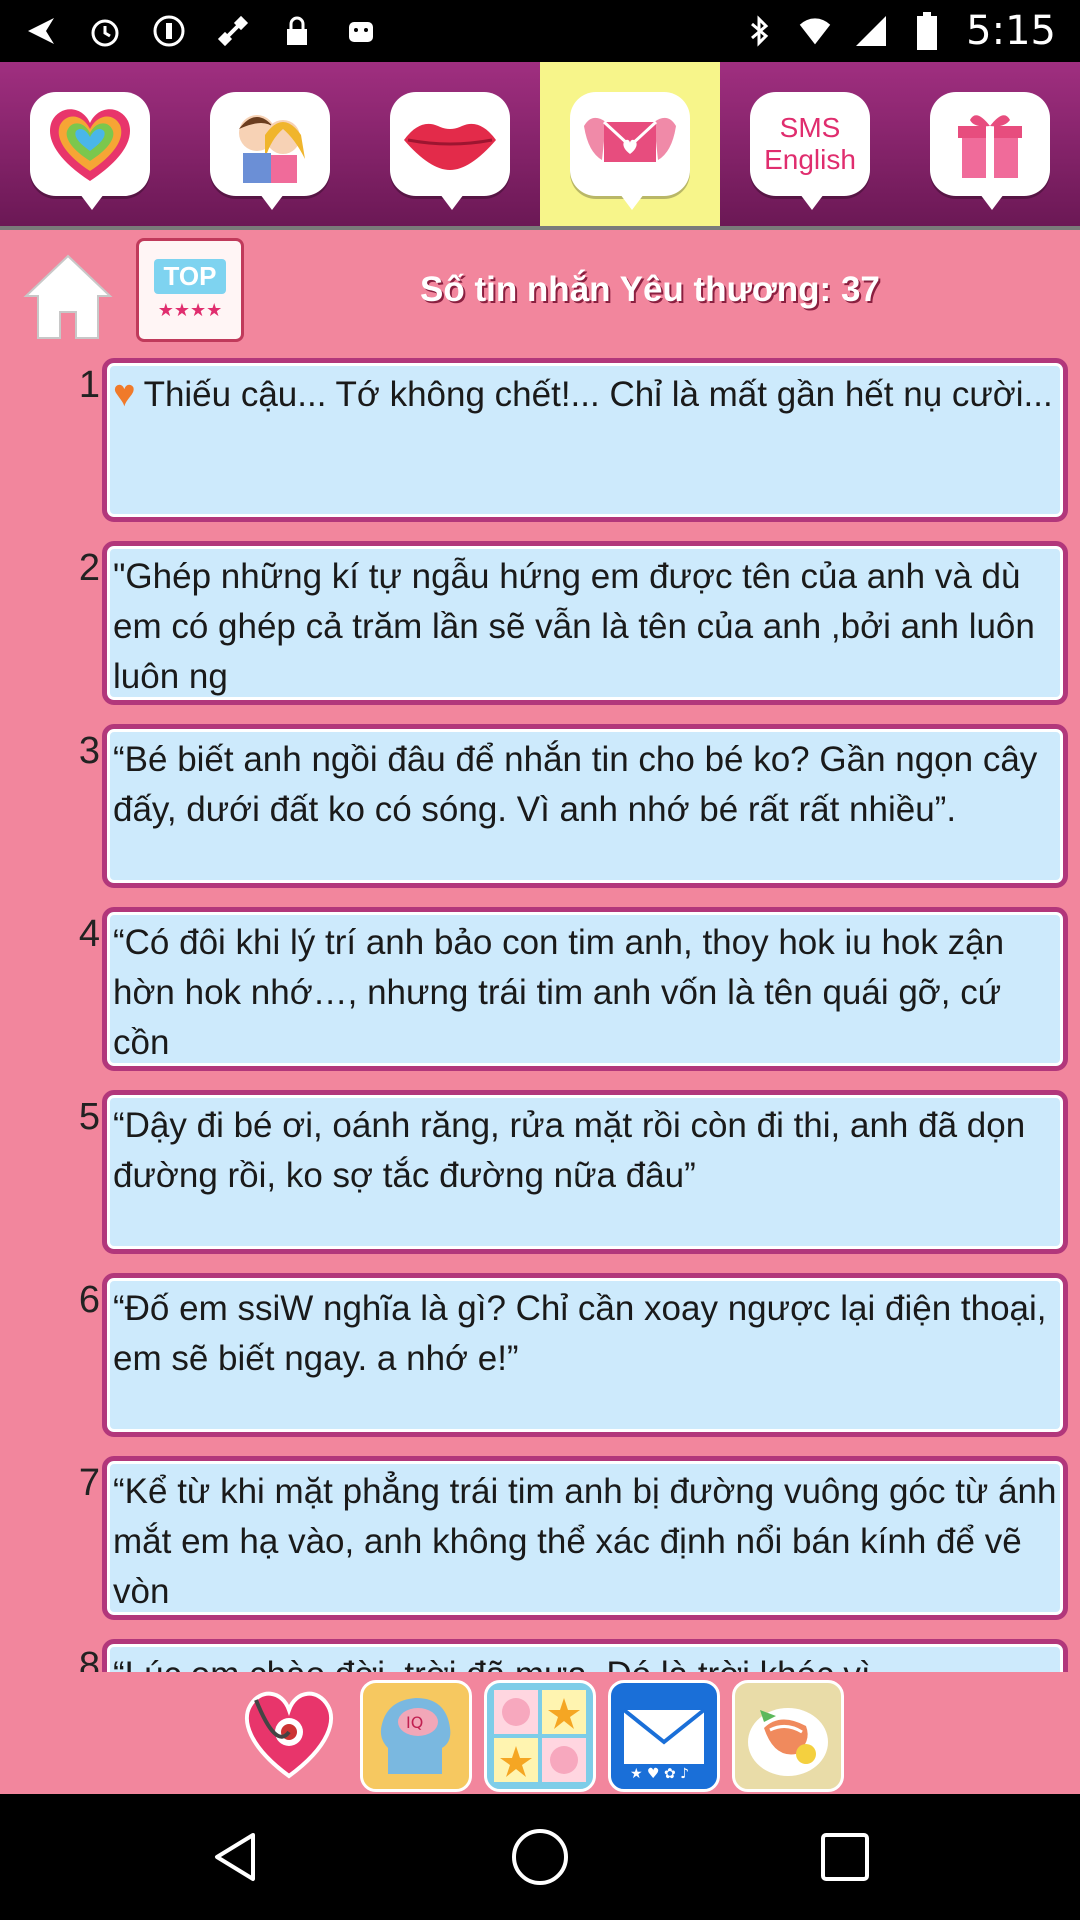 The height and width of the screenshot is (1920, 1080). I want to click on envelope-icon: ★ ♥ ✿ ♪, so click(664, 1745).